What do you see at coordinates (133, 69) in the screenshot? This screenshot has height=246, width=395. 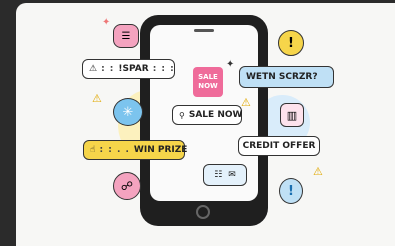 I see `spar-label: !SPAR` at bounding box center [133, 69].